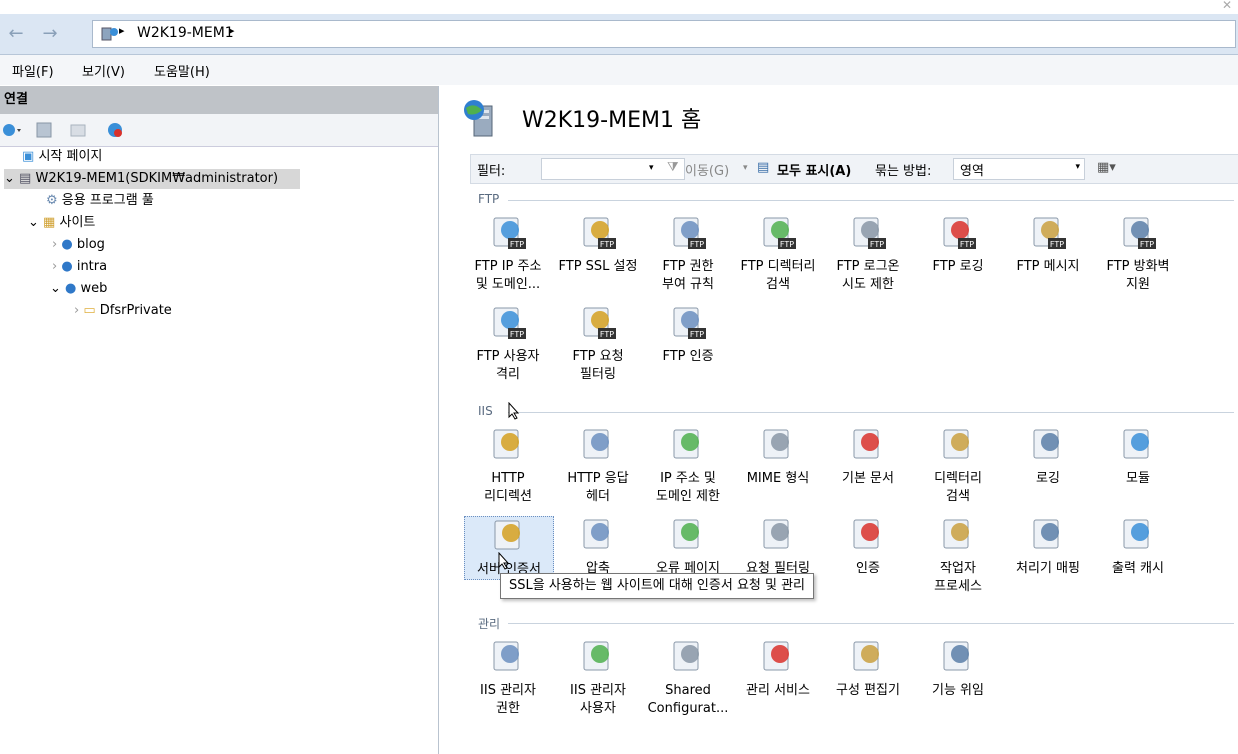 The height and width of the screenshot is (754, 1238). What do you see at coordinates (509, 548) in the screenshot?
I see `feature-server-certificates: 서버 인증서` at bounding box center [509, 548].